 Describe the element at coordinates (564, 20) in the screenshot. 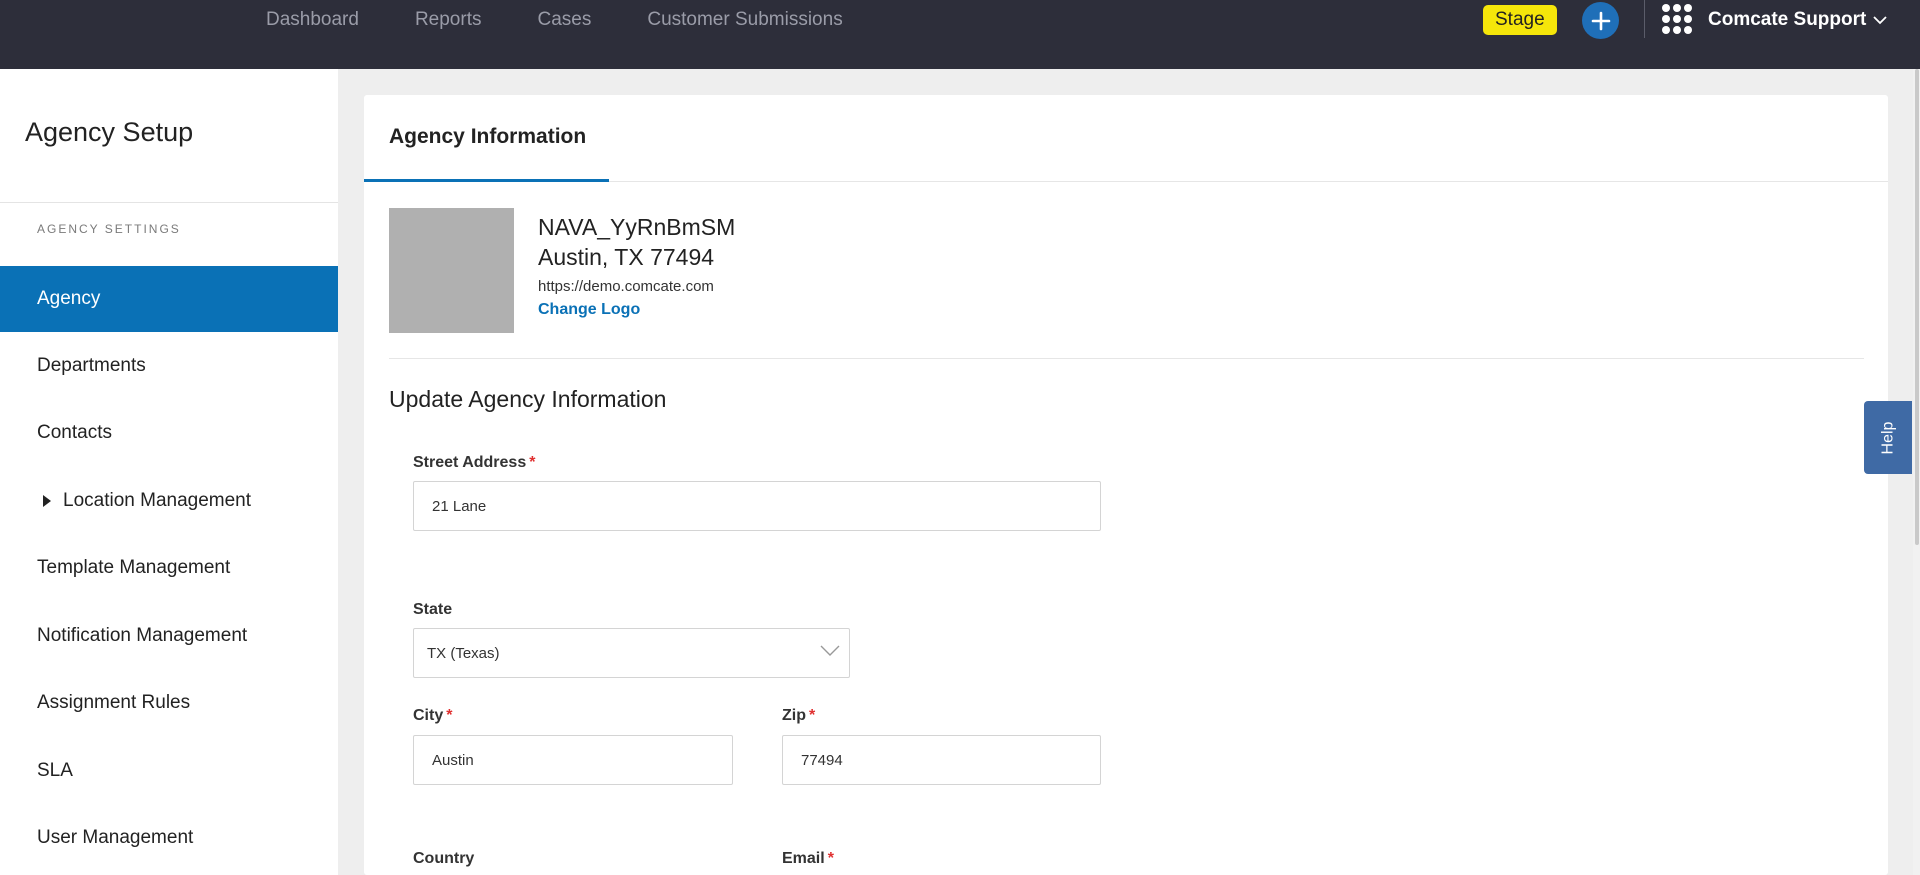

I see `nav-link-cases: Cases` at that location.